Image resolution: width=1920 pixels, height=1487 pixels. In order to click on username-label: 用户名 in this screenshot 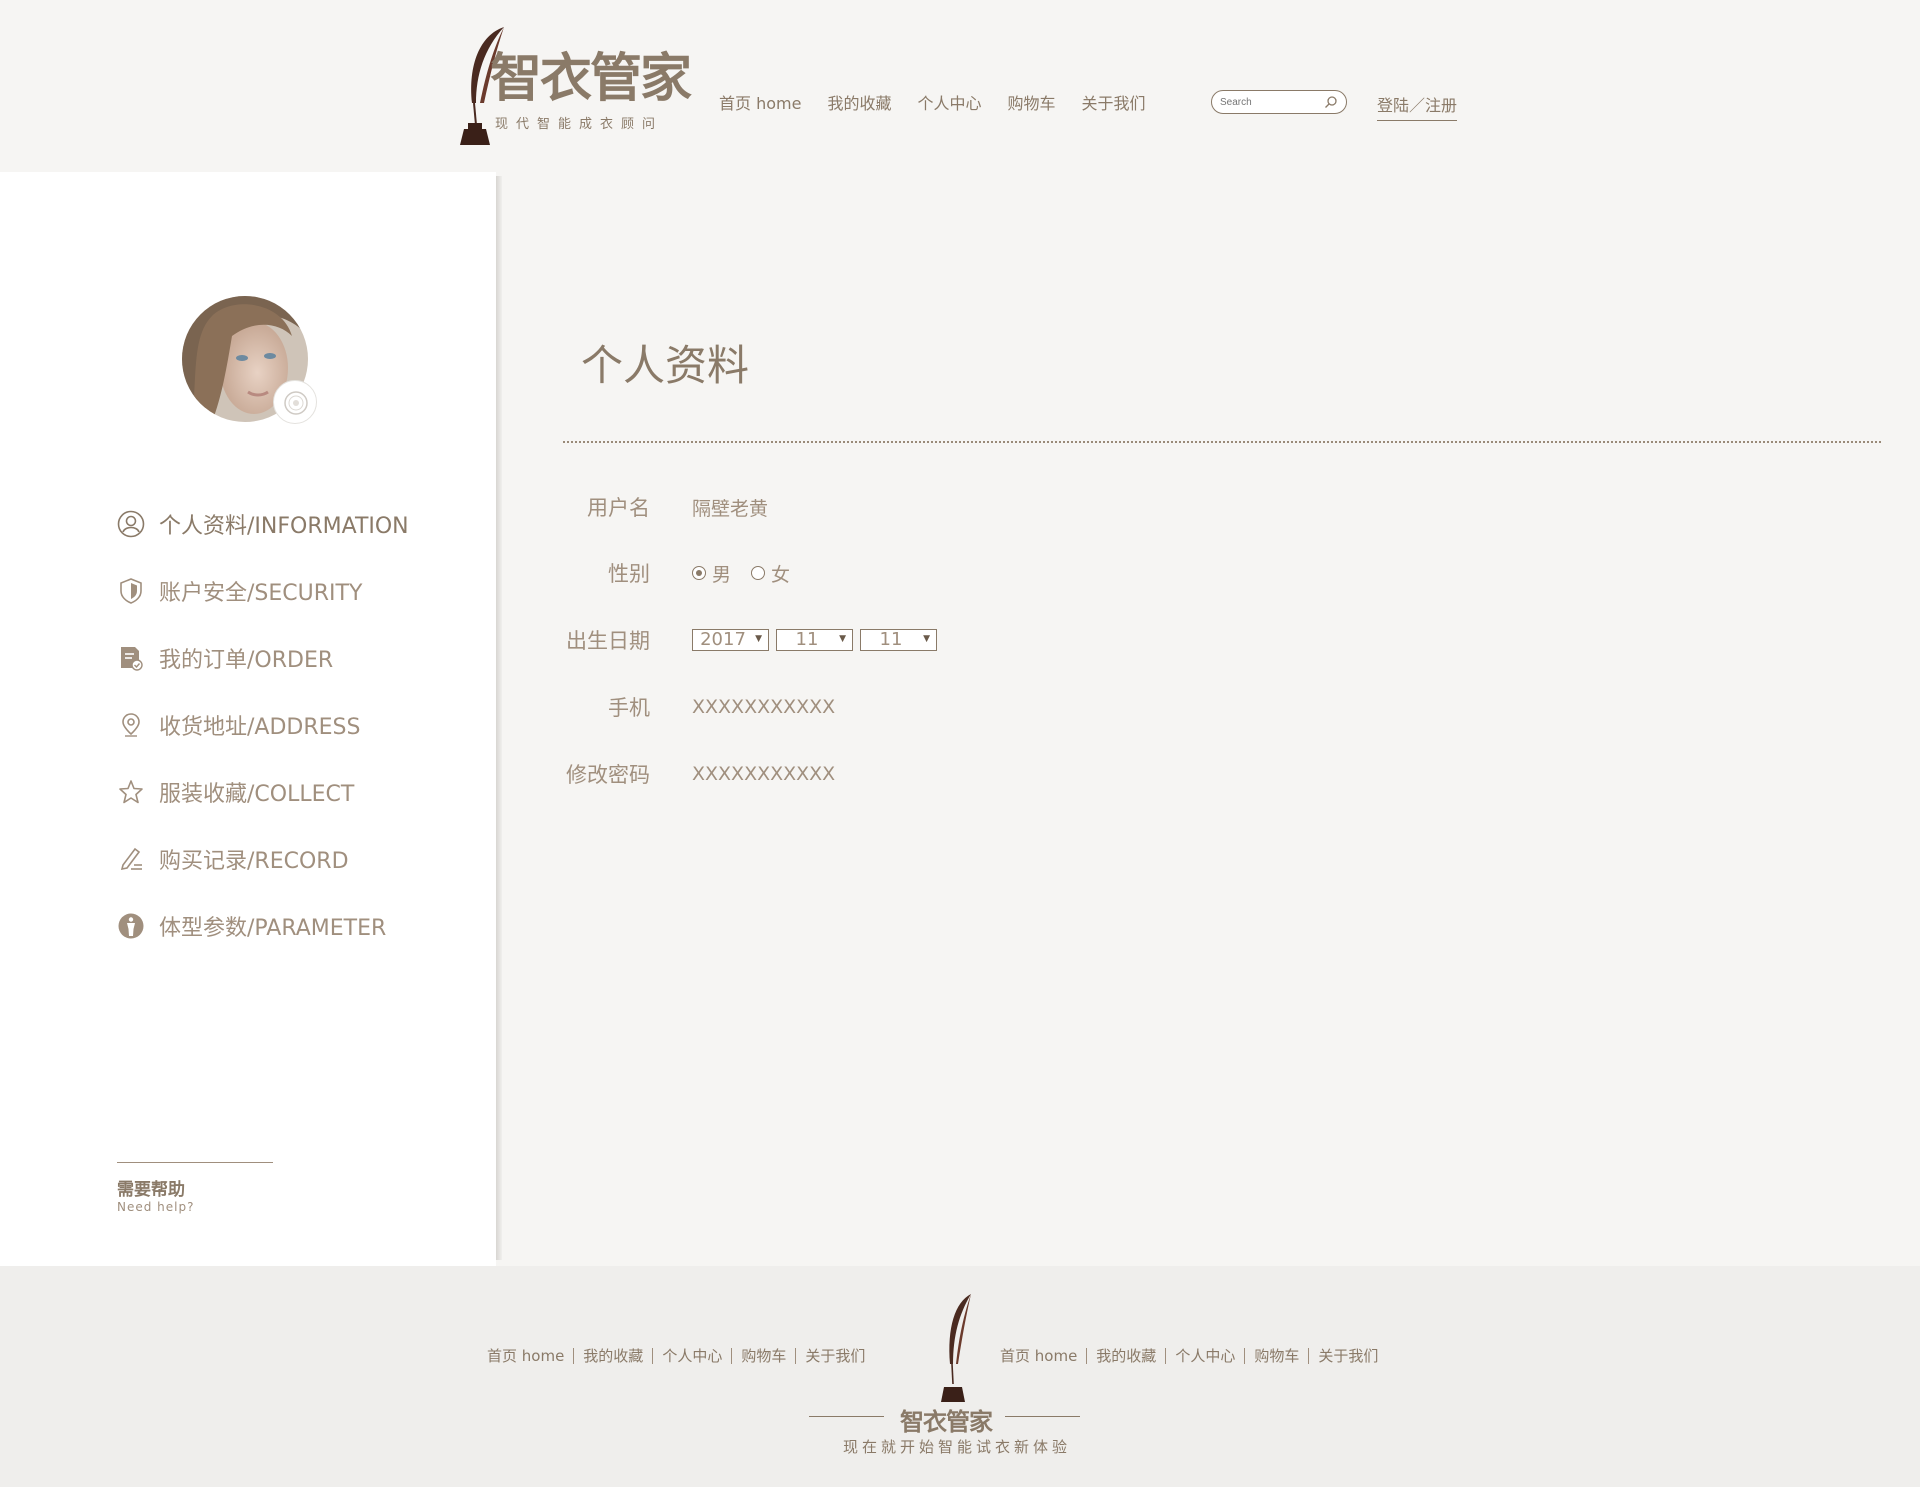, I will do `click(618, 508)`.